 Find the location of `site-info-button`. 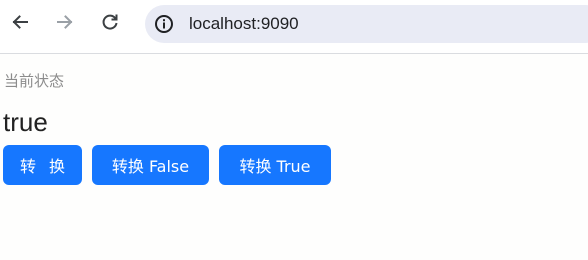

site-info-button is located at coordinates (164, 24).